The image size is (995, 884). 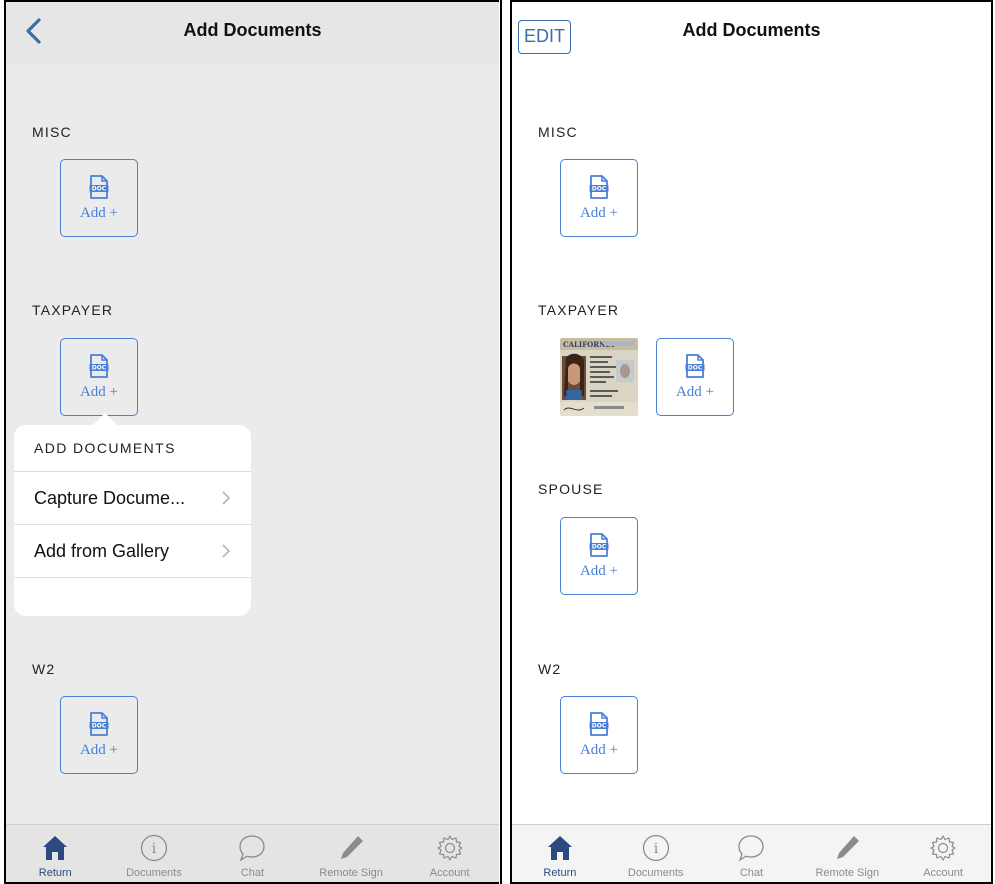 I want to click on edit-button: EDIT, so click(x=545, y=37).